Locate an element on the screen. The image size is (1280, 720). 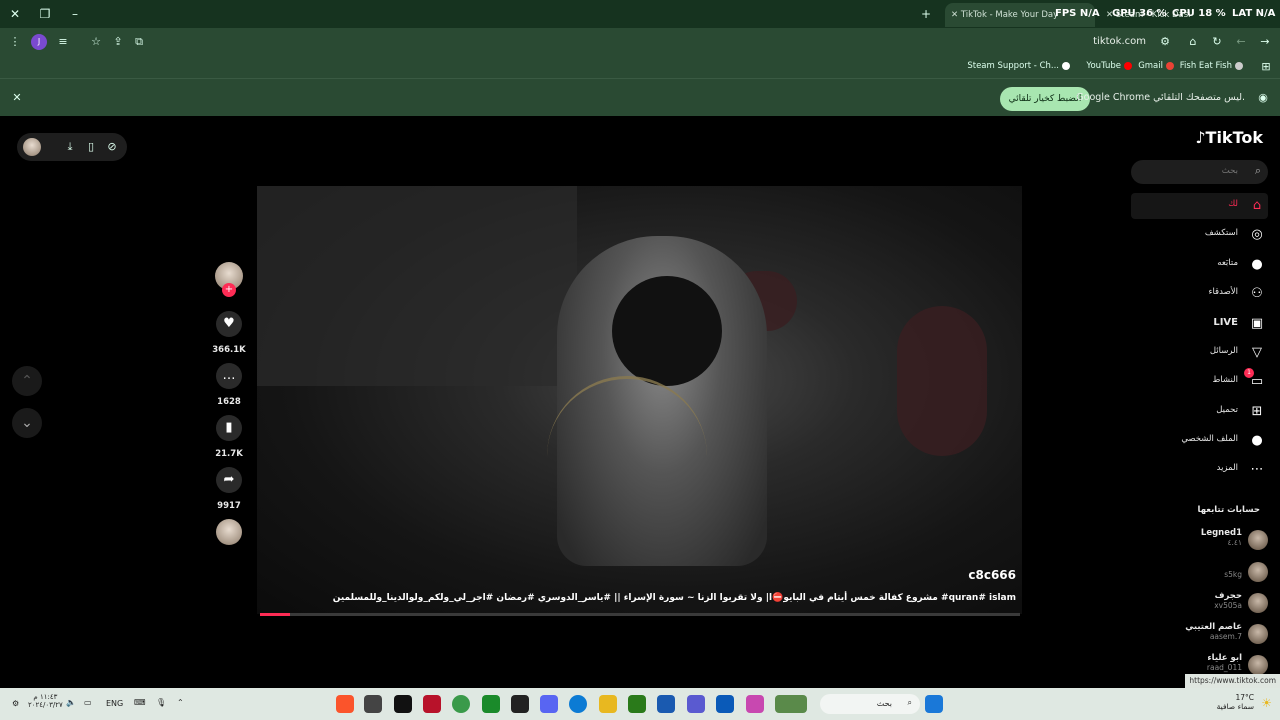
screenshot-icon: ⧉ is located at coordinates (139, 42).